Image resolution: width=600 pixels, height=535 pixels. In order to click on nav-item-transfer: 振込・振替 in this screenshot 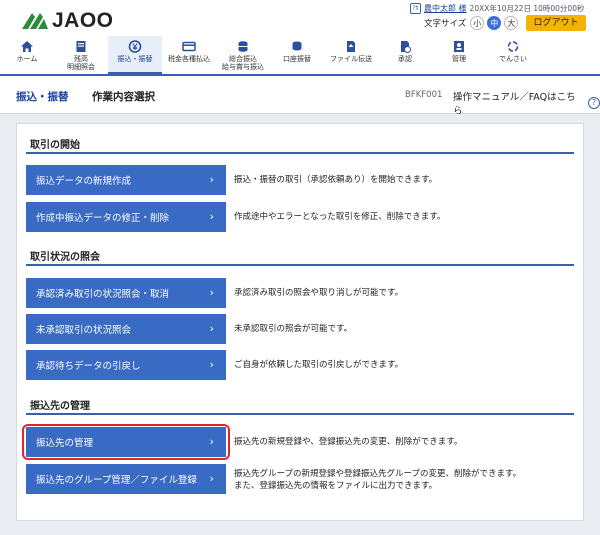, I will do `click(135, 55)`.